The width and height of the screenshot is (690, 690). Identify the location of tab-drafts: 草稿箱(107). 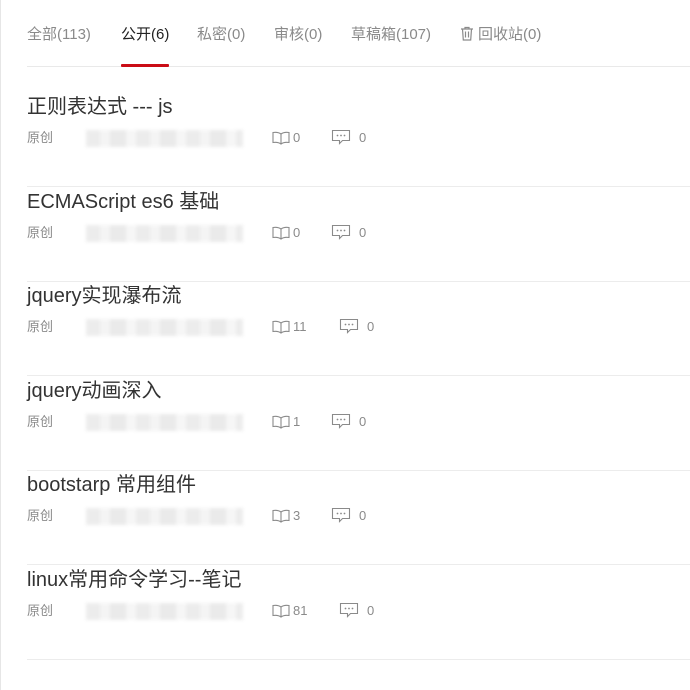
(391, 45).